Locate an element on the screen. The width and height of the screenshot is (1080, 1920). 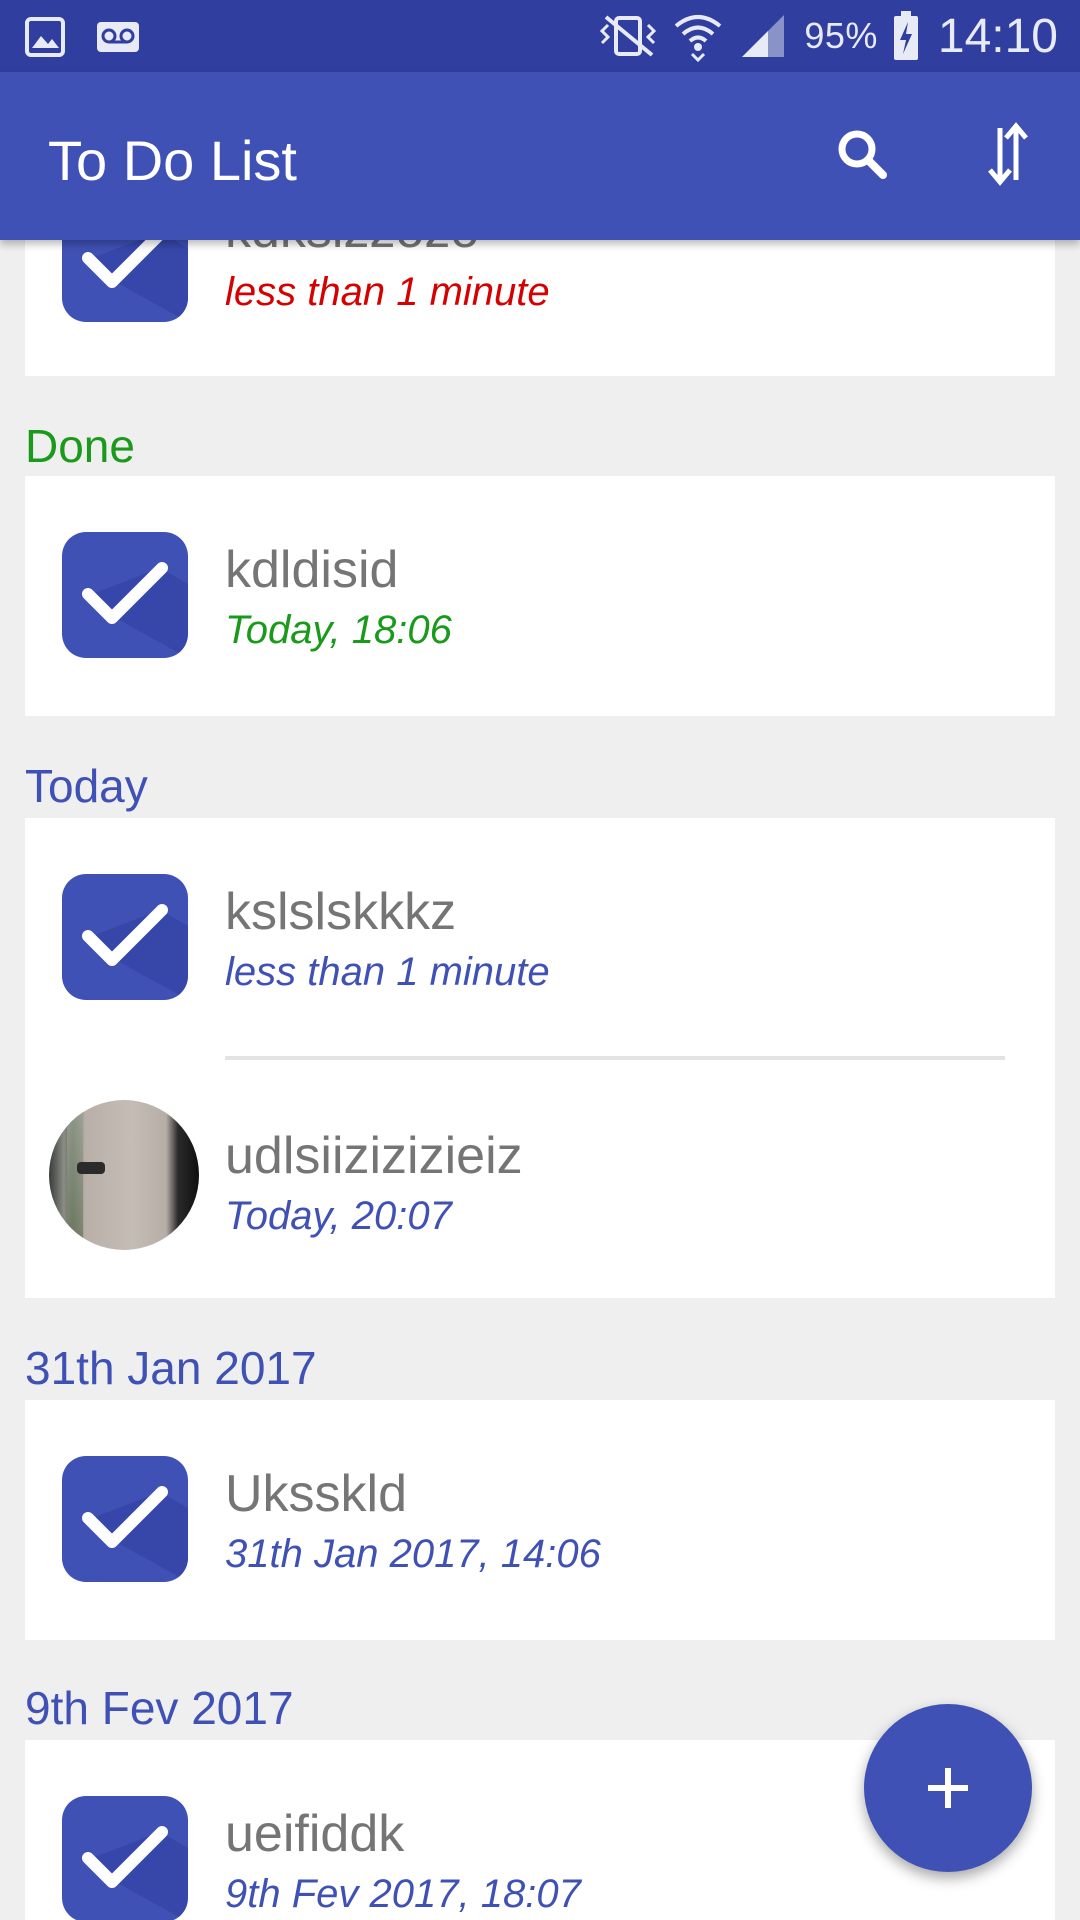
task-date: Today, 18:06 is located at coordinates (338, 630).